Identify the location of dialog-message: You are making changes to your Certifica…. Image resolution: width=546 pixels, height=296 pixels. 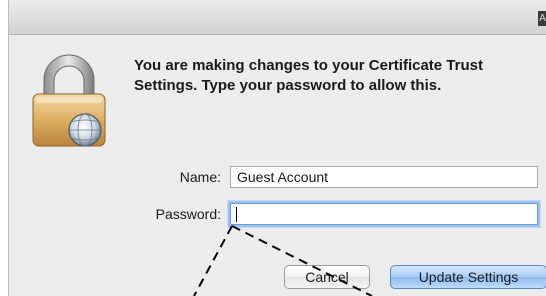
(308, 75).